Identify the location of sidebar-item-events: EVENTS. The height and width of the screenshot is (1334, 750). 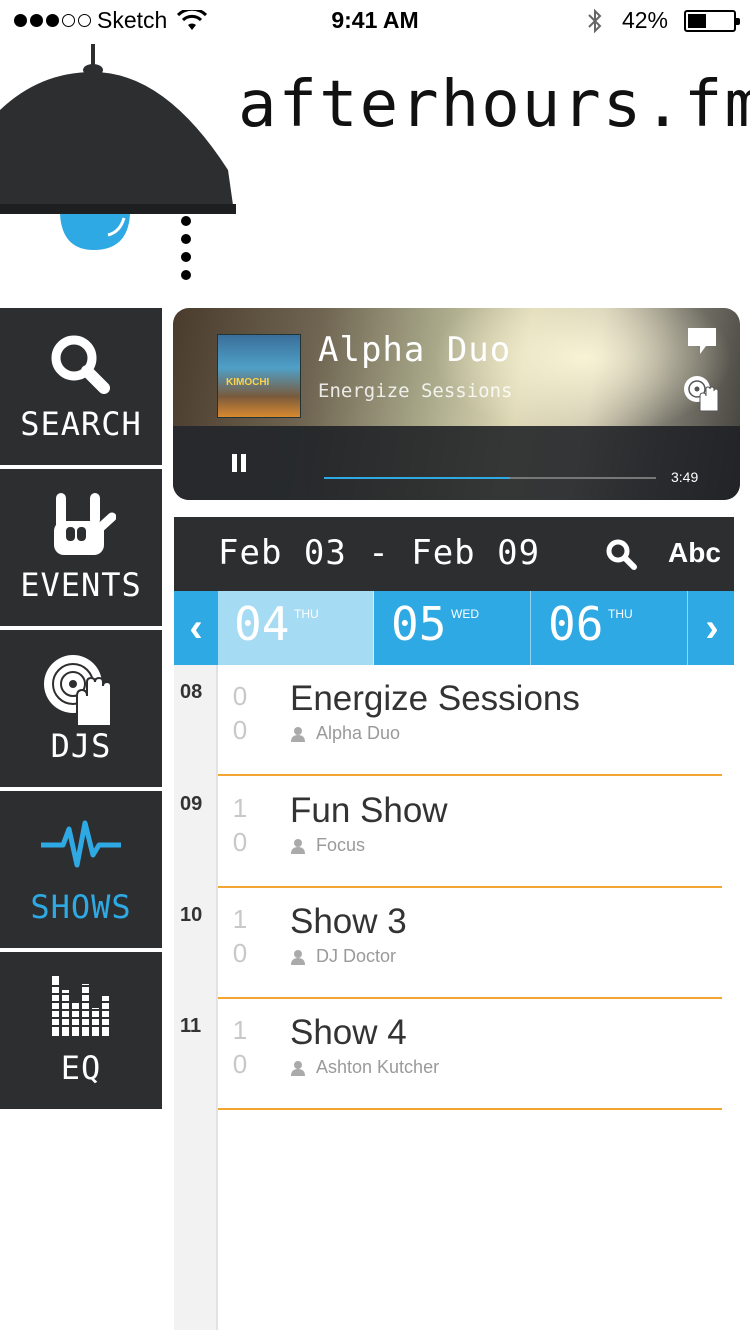
(81, 547).